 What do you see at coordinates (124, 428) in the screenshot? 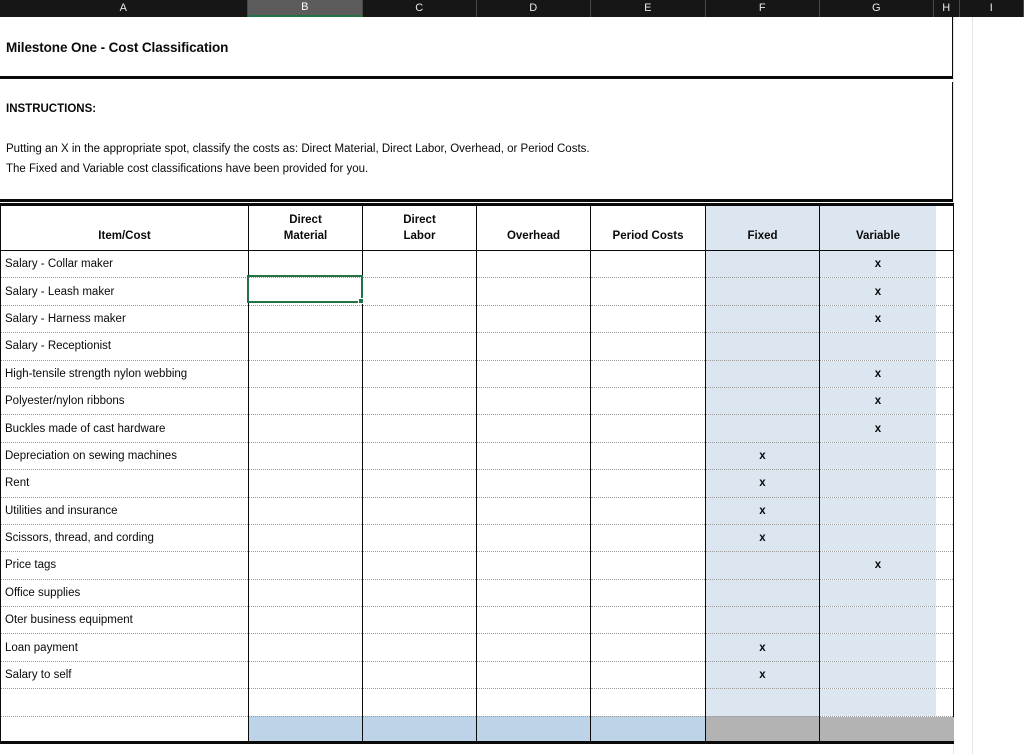
I see `cell-item-cost: Buckles made of cast hardware` at bounding box center [124, 428].